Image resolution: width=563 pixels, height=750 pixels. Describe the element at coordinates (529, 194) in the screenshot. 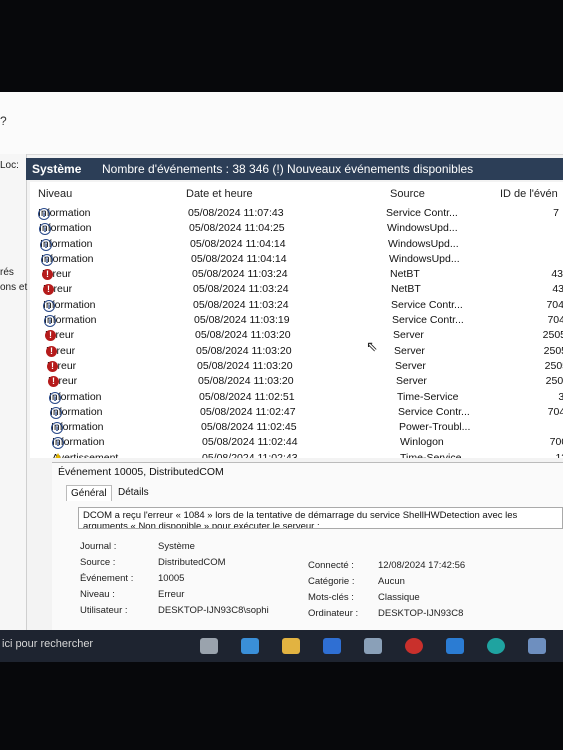

I see `column-event-id: ID de l'évén` at that location.